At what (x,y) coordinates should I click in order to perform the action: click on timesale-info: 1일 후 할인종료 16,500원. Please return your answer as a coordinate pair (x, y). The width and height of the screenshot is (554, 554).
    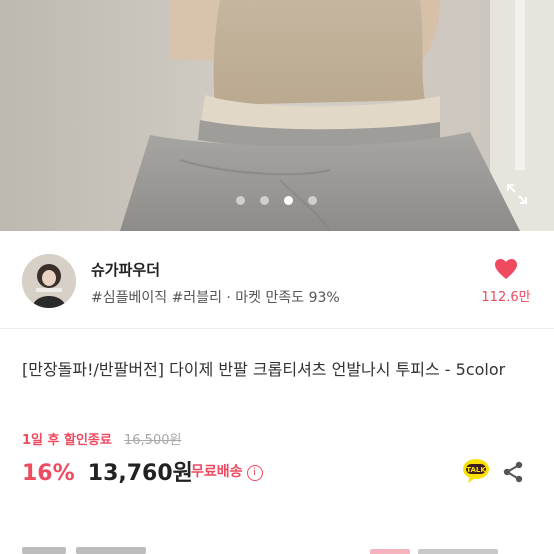
    Looking at the image, I should click on (101, 438).